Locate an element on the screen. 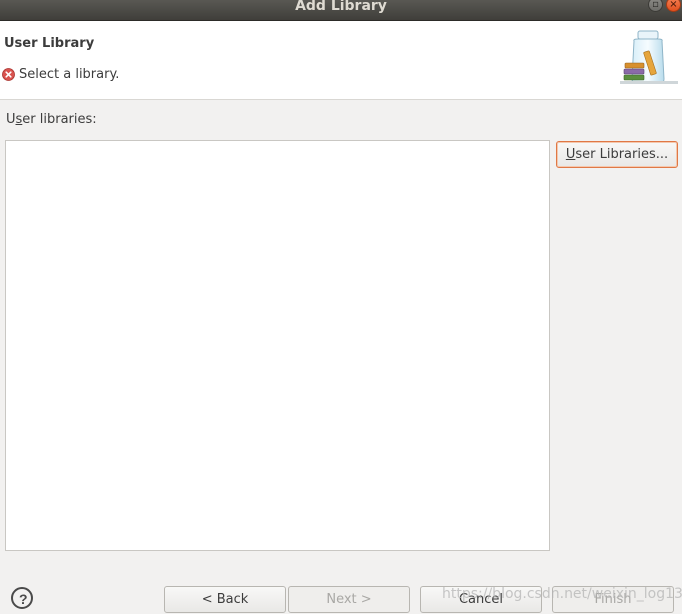 The image size is (682, 614). label-part: U is located at coordinates (11, 119).